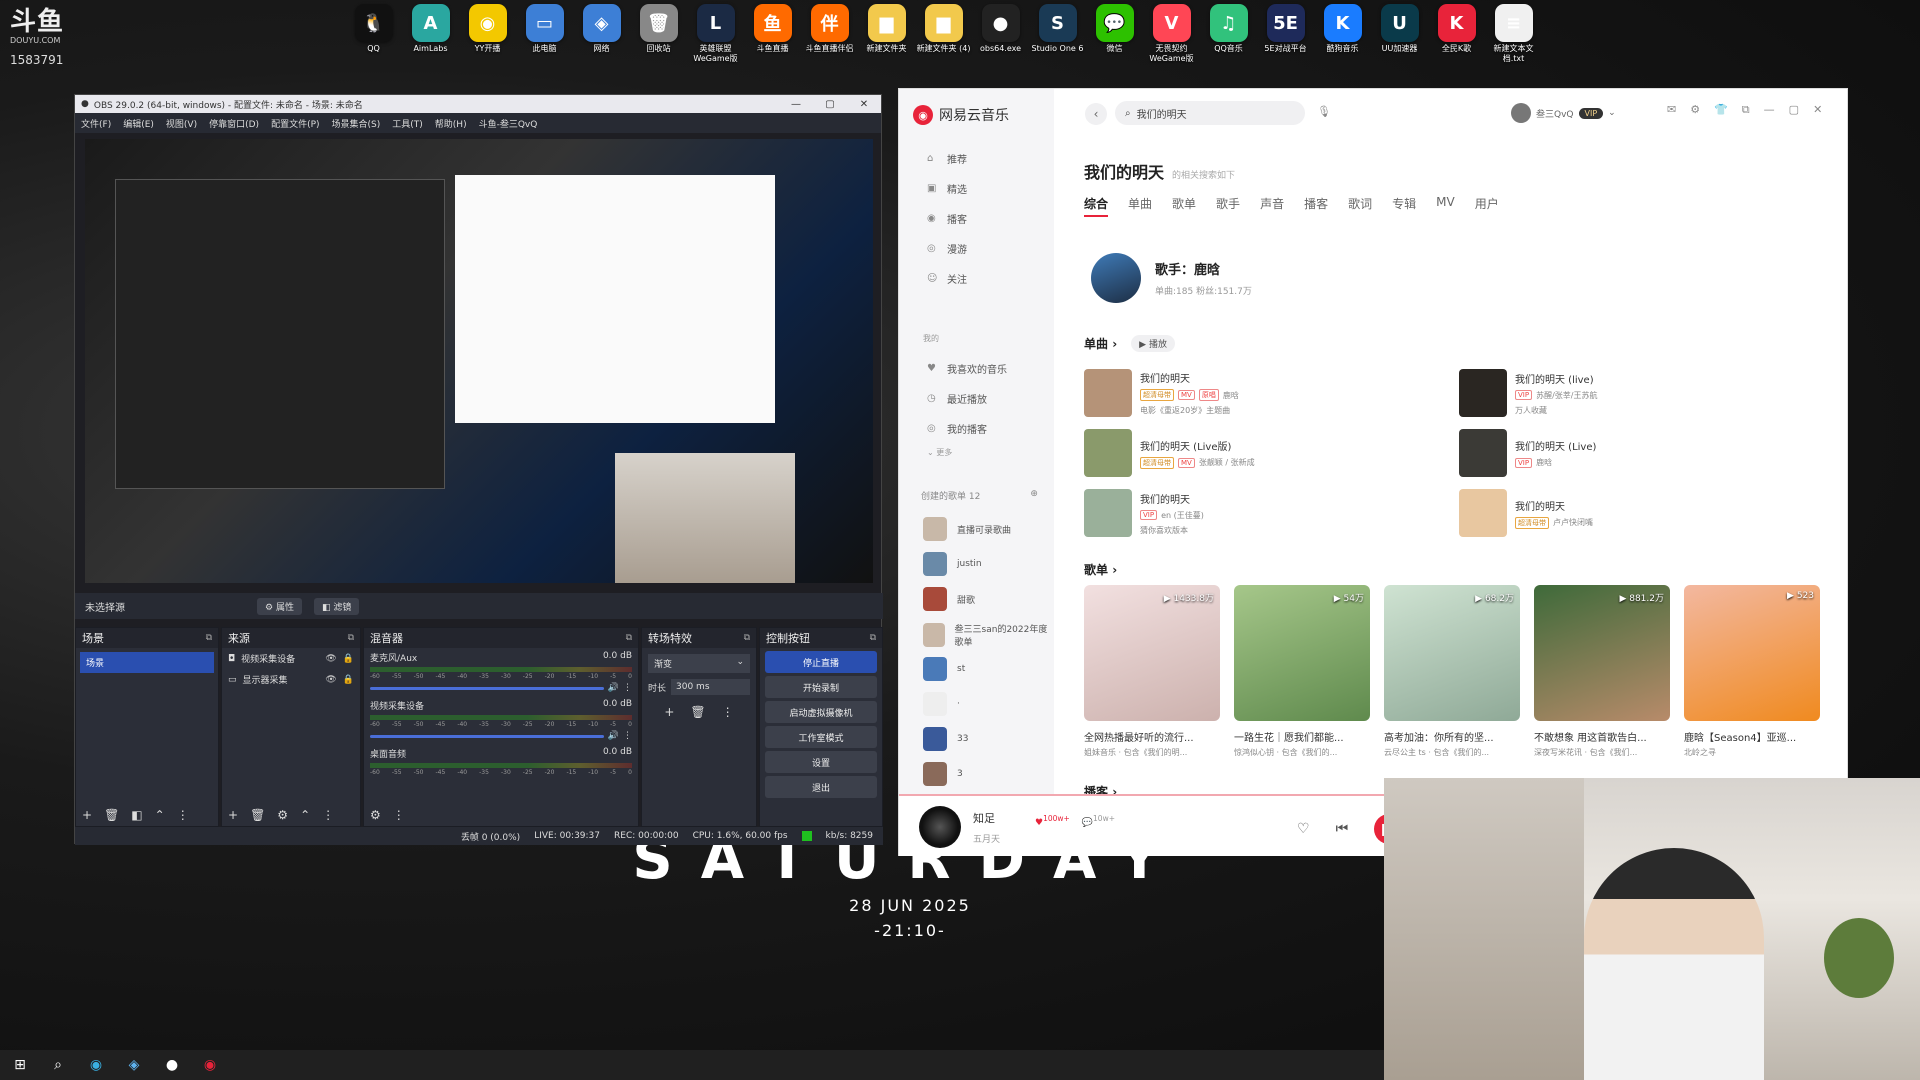 The height and width of the screenshot is (1080, 1920). Describe the element at coordinates (601, 40) in the screenshot. I see `desktop-icon: ◈ 网络` at that location.